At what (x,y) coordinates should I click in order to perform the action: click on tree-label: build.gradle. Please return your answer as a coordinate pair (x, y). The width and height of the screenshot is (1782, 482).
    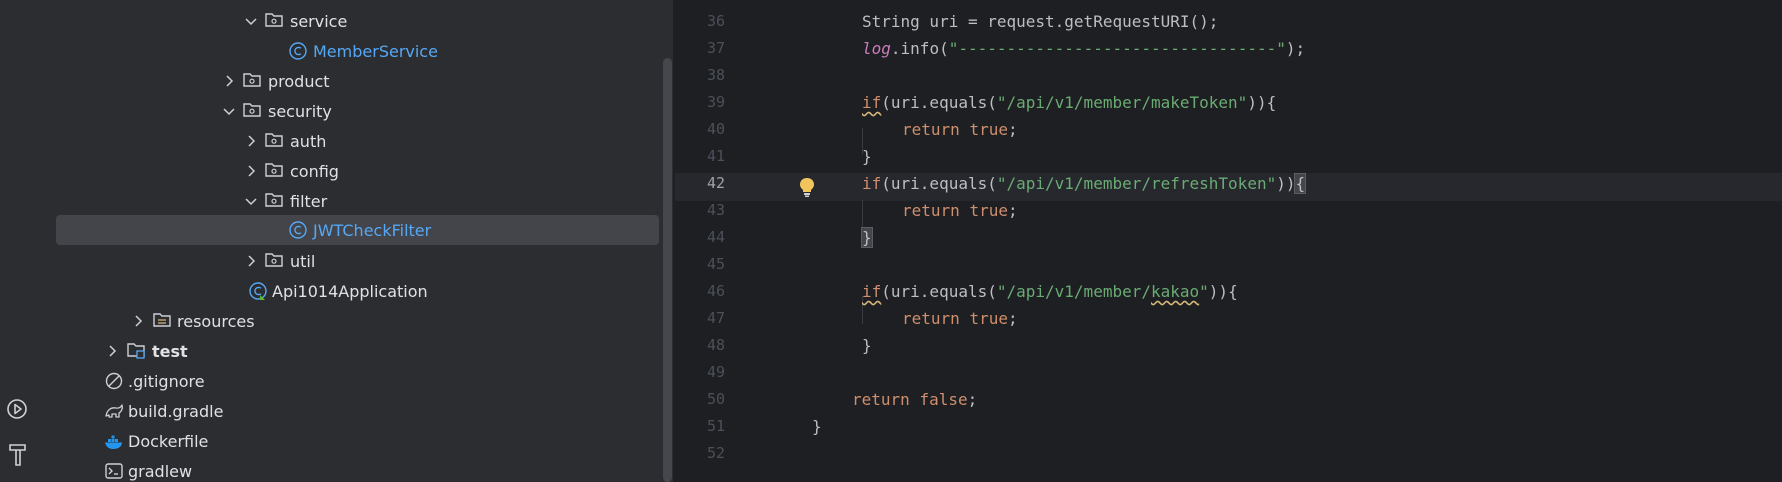
    Looking at the image, I should click on (176, 411).